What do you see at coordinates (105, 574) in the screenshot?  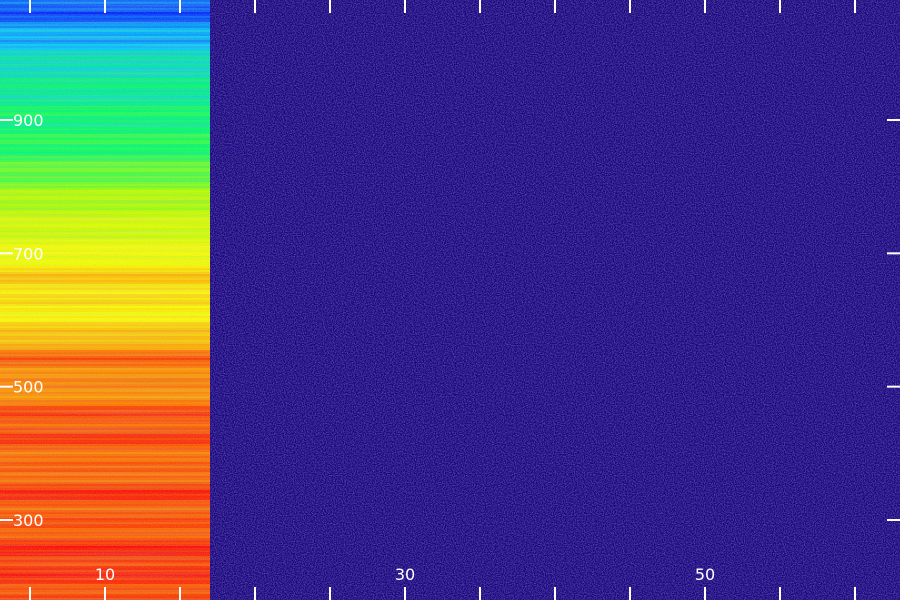 I see `x-tick-label: 10` at bounding box center [105, 574].